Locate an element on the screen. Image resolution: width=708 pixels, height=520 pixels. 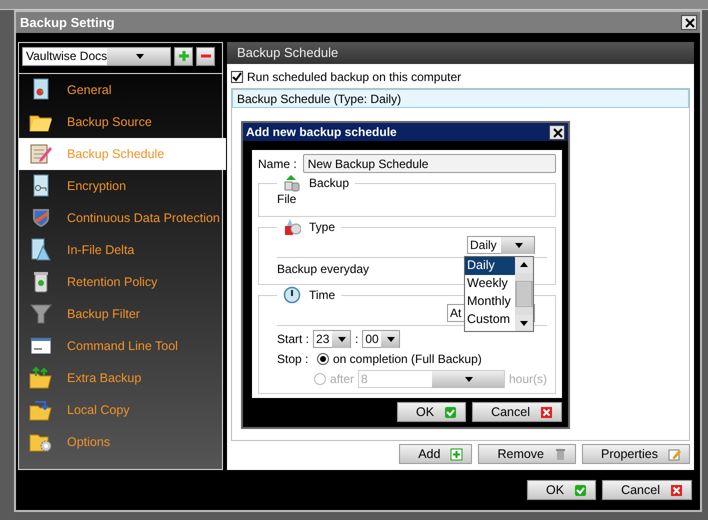
run-scheduled-checkbox: Run scheduled backup on this computer is located at coordinates (460, 76).